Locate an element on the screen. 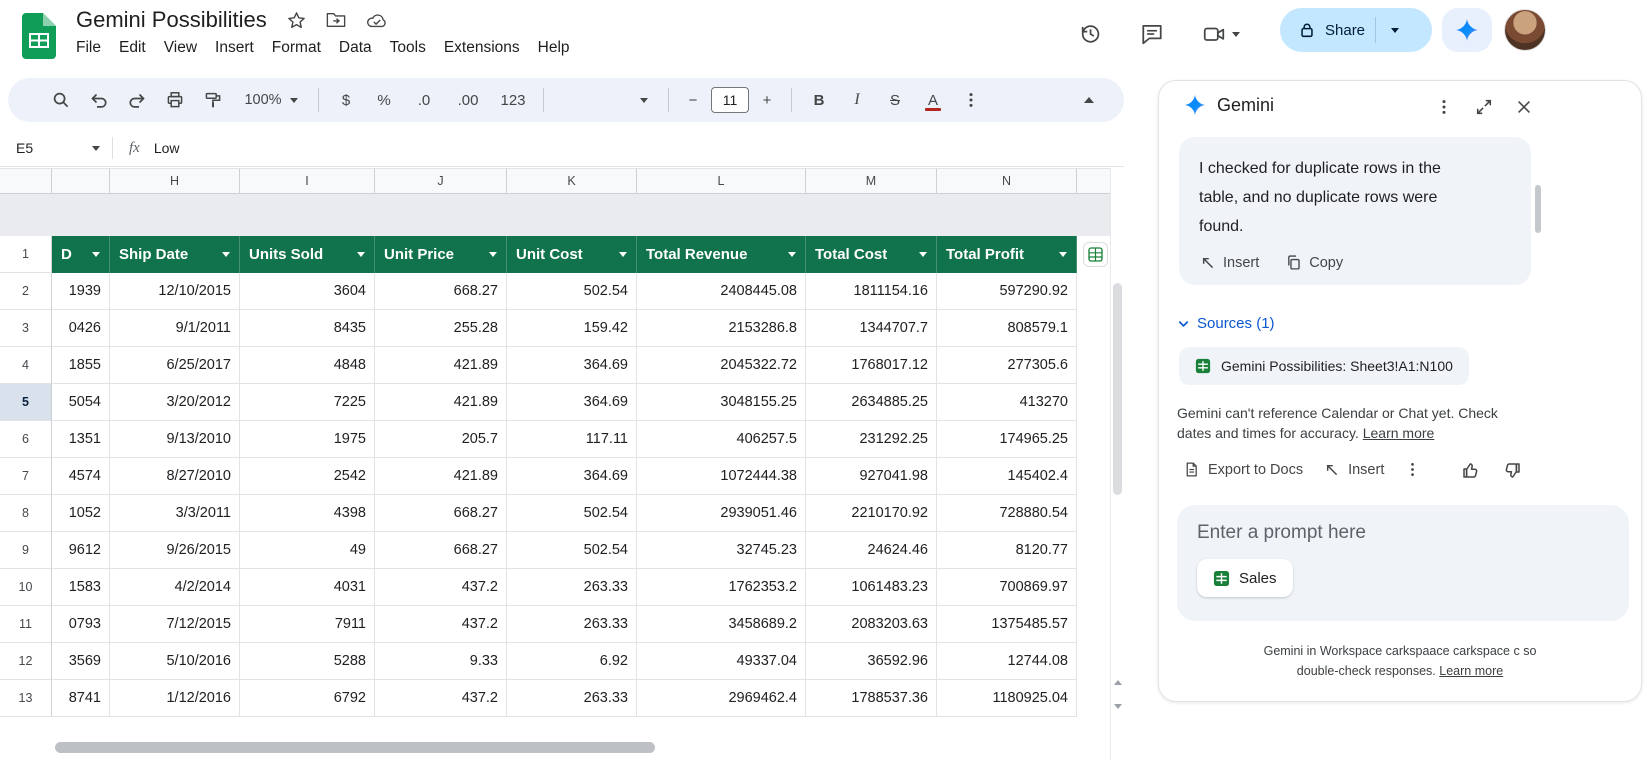 This screenshot has height=760, width=1650. increase-decimal-button: .00 is located at coordinates (468, 100).